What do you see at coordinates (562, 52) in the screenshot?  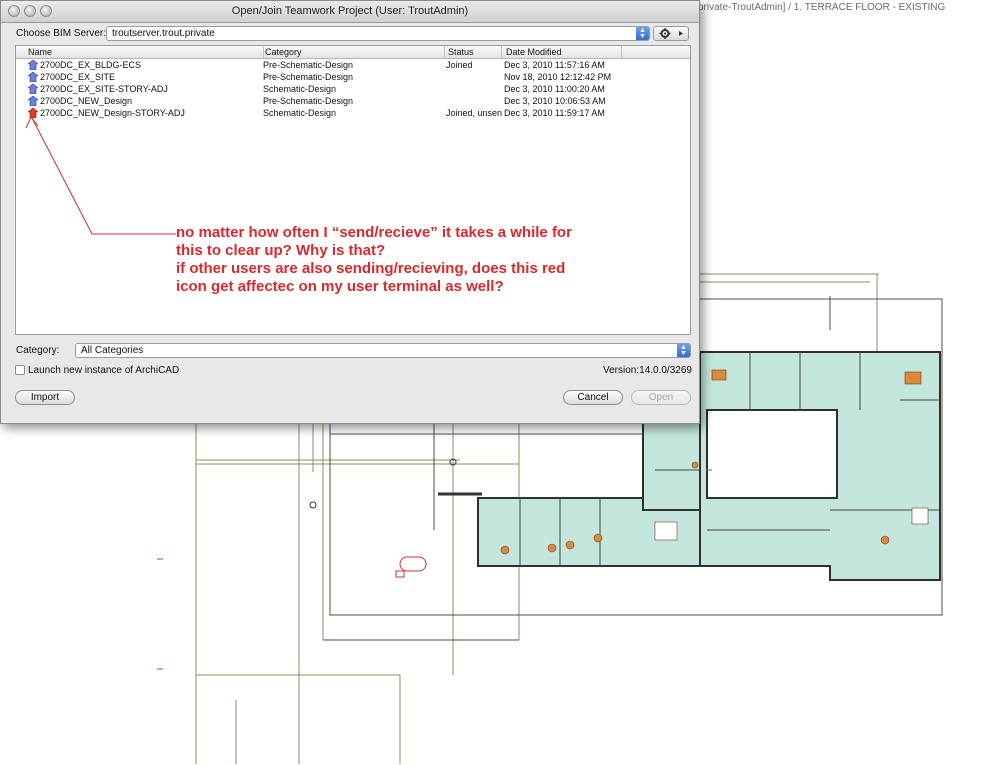 I see `column-header-date: Date Modified` at bounding box center [562, 52].